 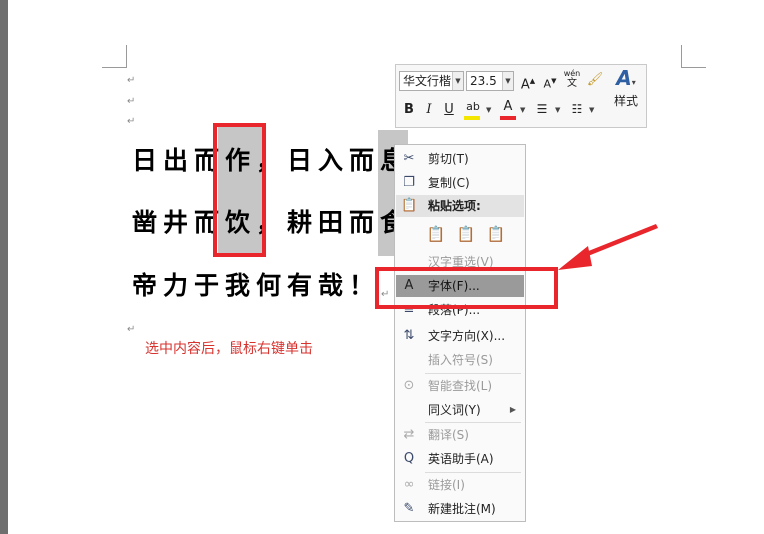 What do you see at coordinates (626, 78) in the screenshot?
I see `styles-icon: A▾` at bounding box center [626, 78].